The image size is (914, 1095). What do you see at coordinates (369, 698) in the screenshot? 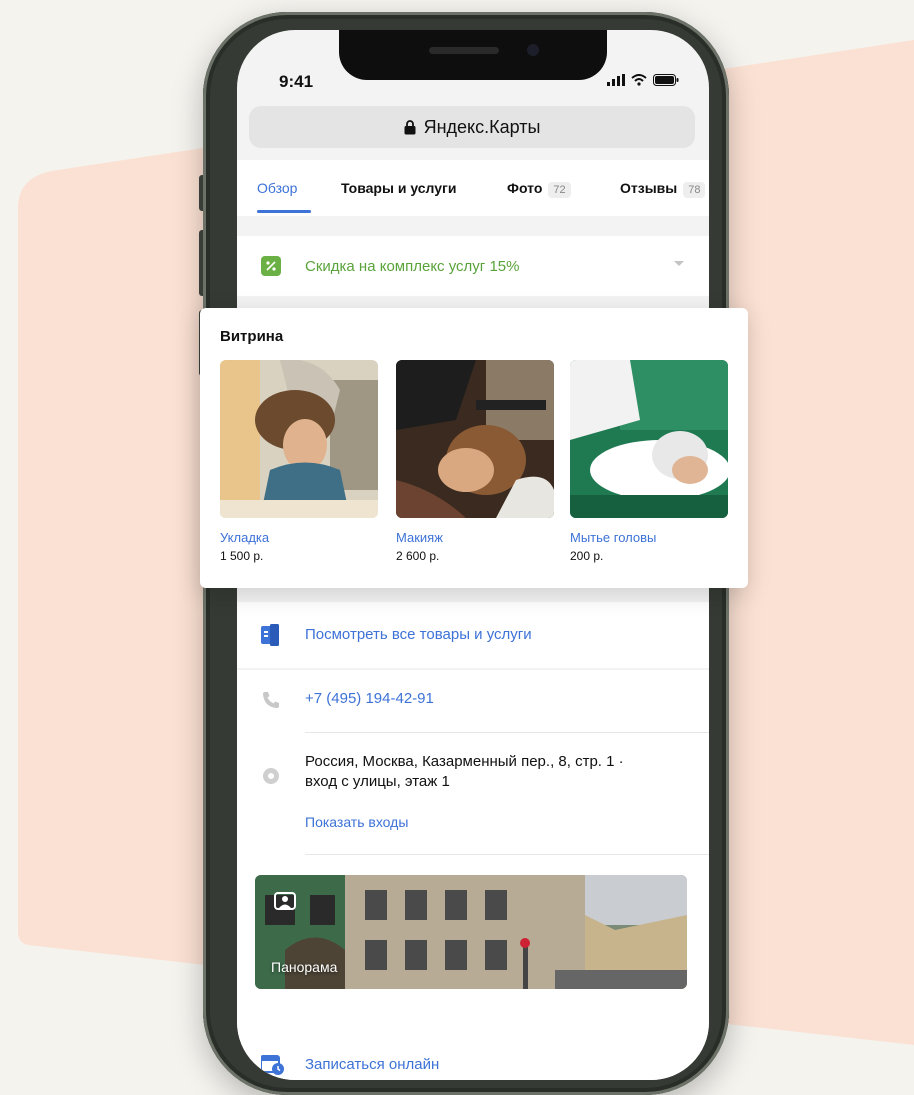
I see `phone-number-link: +7 (495) 194-42-91` at bounding box center [369, 698].